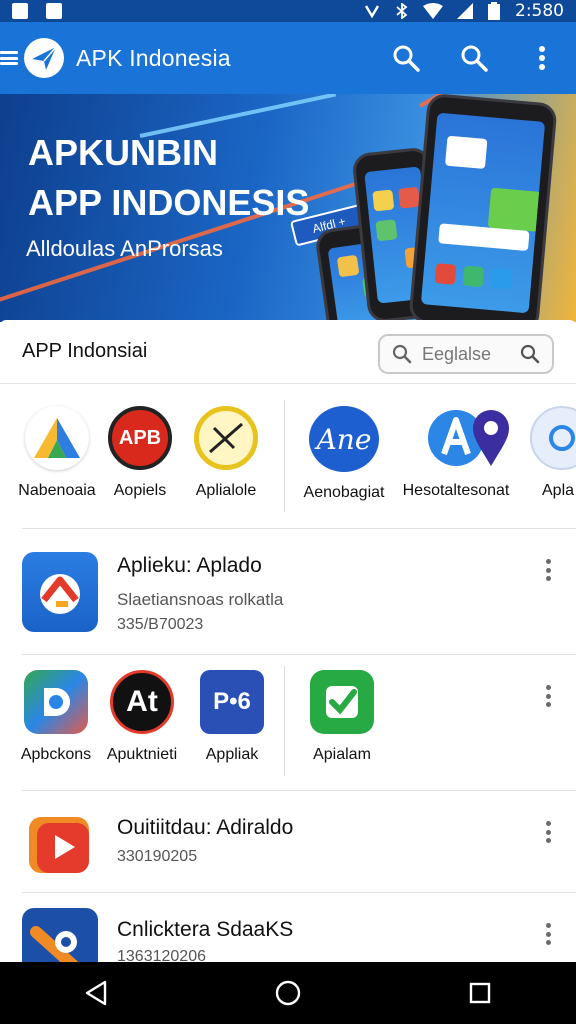 This screenshot has width=576, height=1024. I want to click on recents-button, so click(480, 993).